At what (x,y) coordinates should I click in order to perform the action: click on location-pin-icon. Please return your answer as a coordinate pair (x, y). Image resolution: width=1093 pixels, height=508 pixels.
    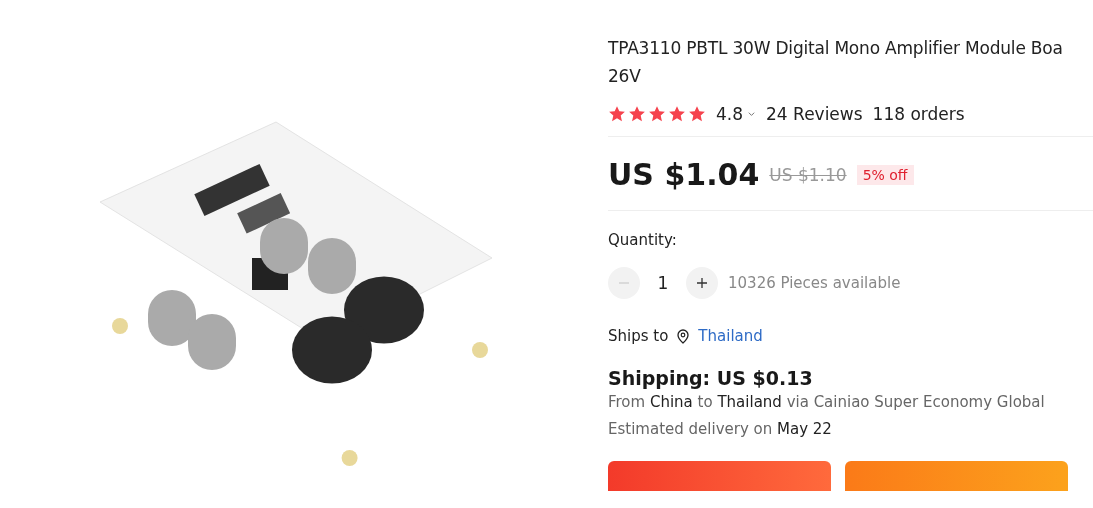
    Looking at the image, I should click on (683, 336).